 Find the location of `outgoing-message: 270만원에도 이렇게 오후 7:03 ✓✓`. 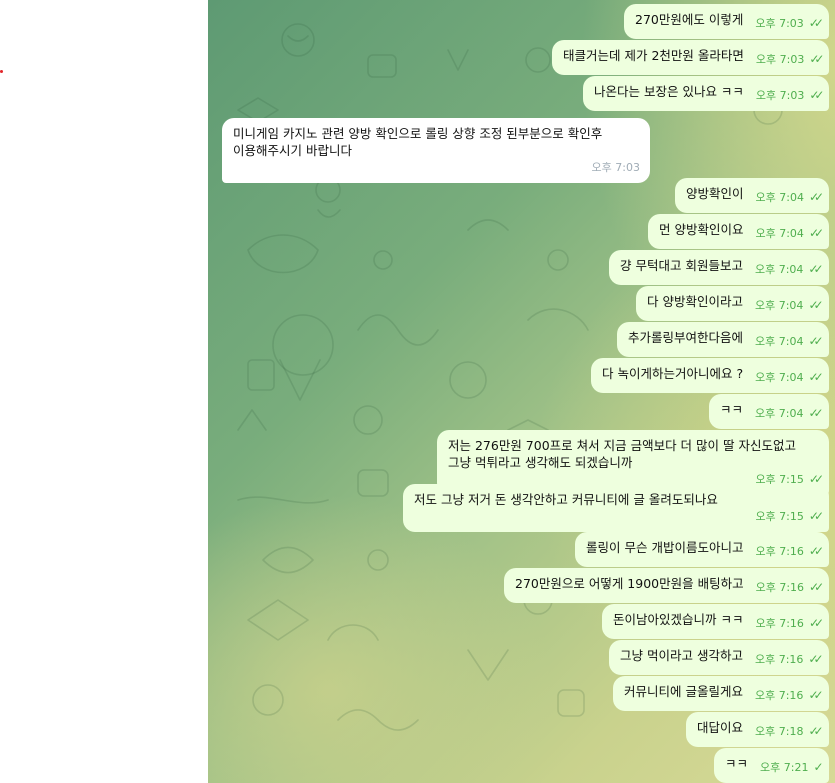

outgoing-message: 270만원에도 이렇게 오후 7:03 ✓✓ is located at coordinates (726, 21).